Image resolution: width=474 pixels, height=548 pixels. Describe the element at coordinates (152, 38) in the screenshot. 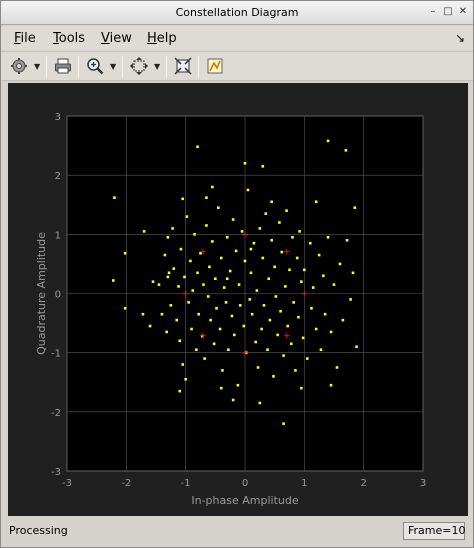

I see `menu-help-mnemonic: H` at that location.